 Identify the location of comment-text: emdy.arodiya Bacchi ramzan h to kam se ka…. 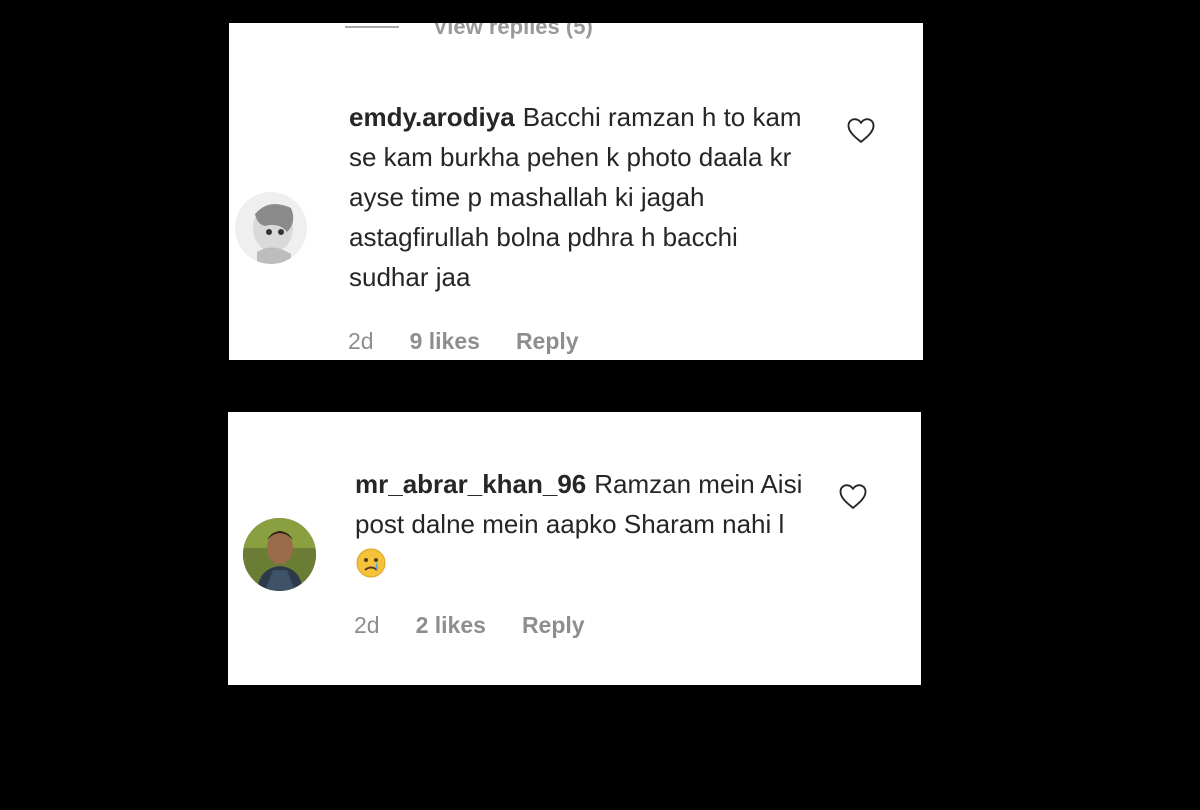
(584, 197).